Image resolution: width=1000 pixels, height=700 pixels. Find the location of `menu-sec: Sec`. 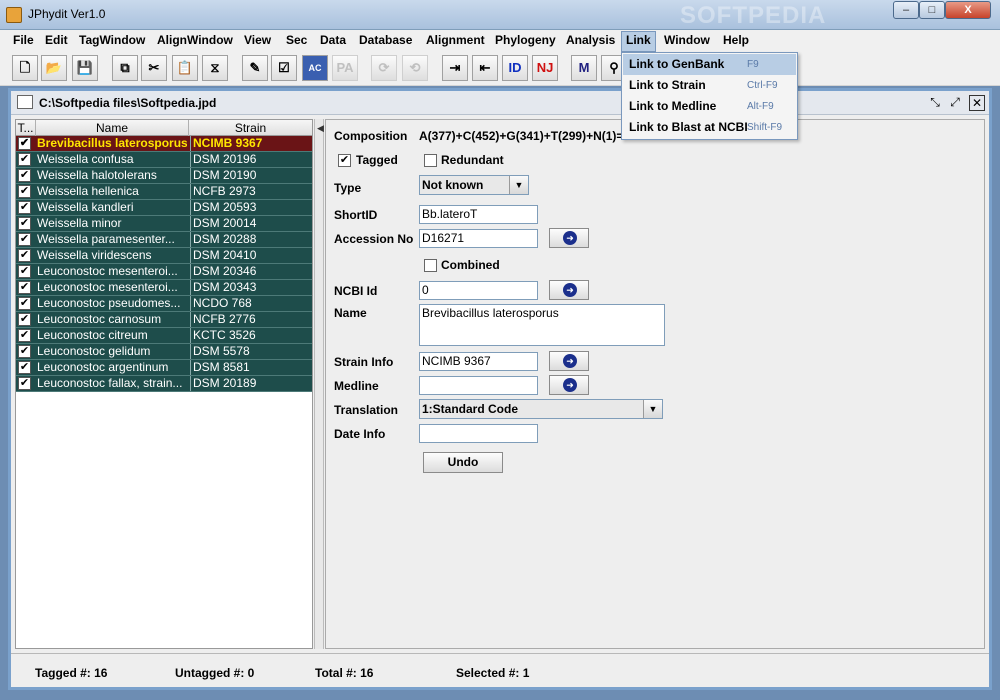

menu-sec: Sec is located at coordinates (296, 40).